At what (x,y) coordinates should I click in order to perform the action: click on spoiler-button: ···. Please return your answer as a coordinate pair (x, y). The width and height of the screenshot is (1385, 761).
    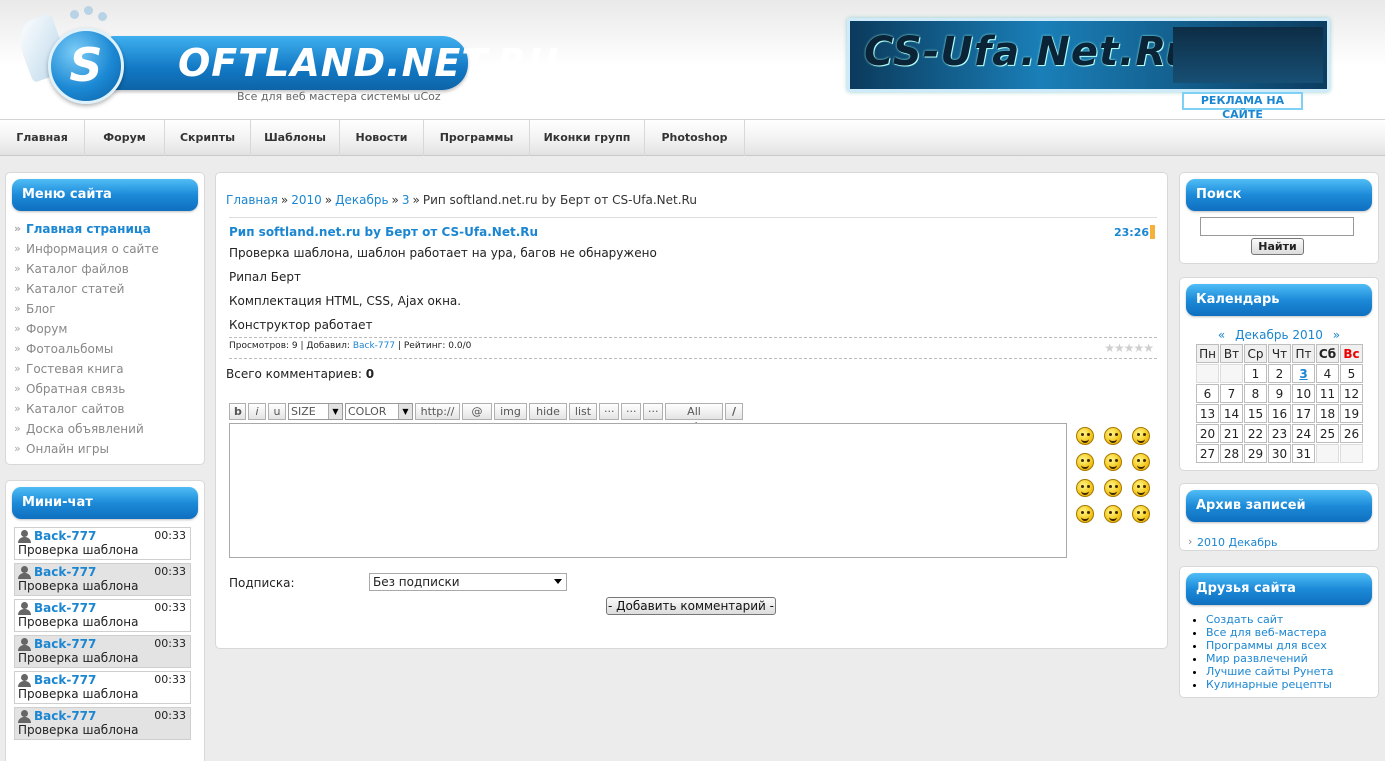
    Looking at the image, I should click on (653, 411).